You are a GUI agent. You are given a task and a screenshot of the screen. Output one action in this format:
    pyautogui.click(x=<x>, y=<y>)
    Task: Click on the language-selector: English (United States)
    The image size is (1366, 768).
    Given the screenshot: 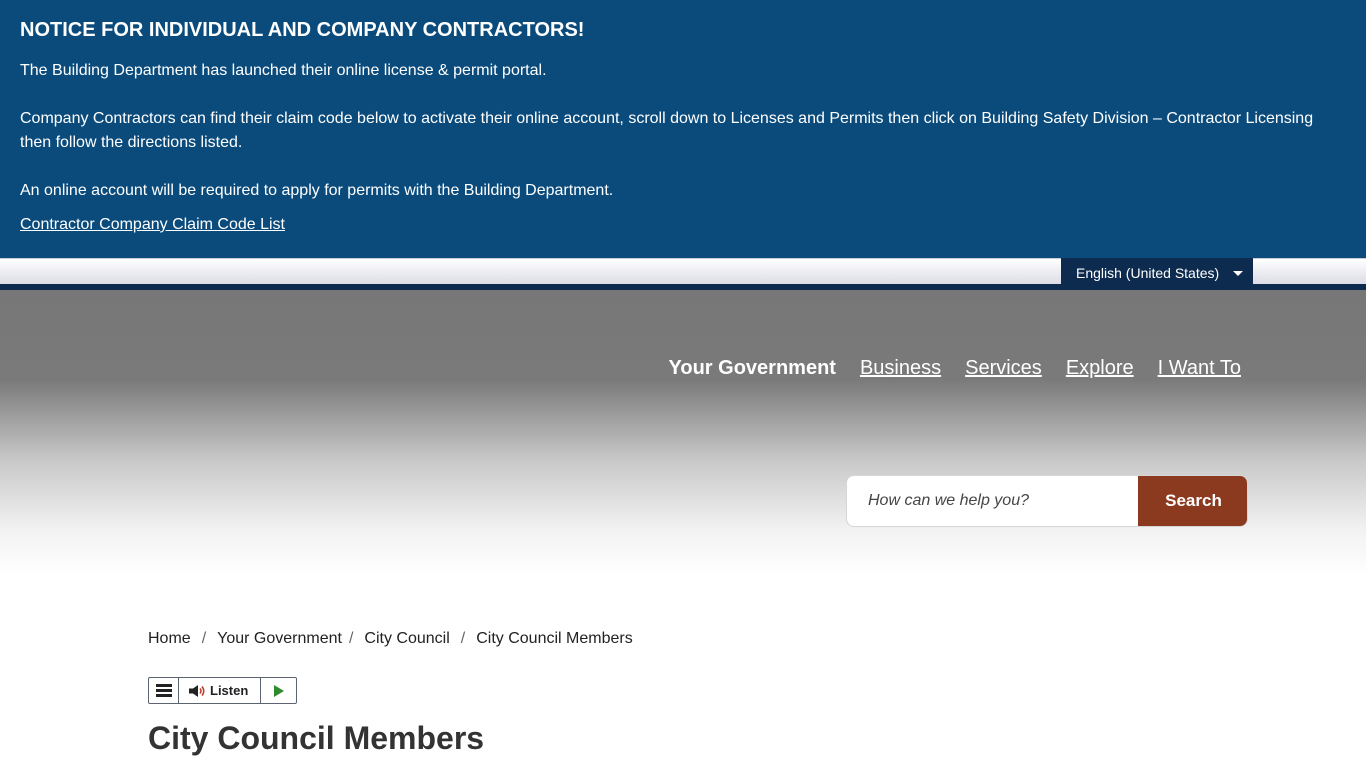 What is the action you would take?
    pyautogui.click(x=1157, y=272)
    